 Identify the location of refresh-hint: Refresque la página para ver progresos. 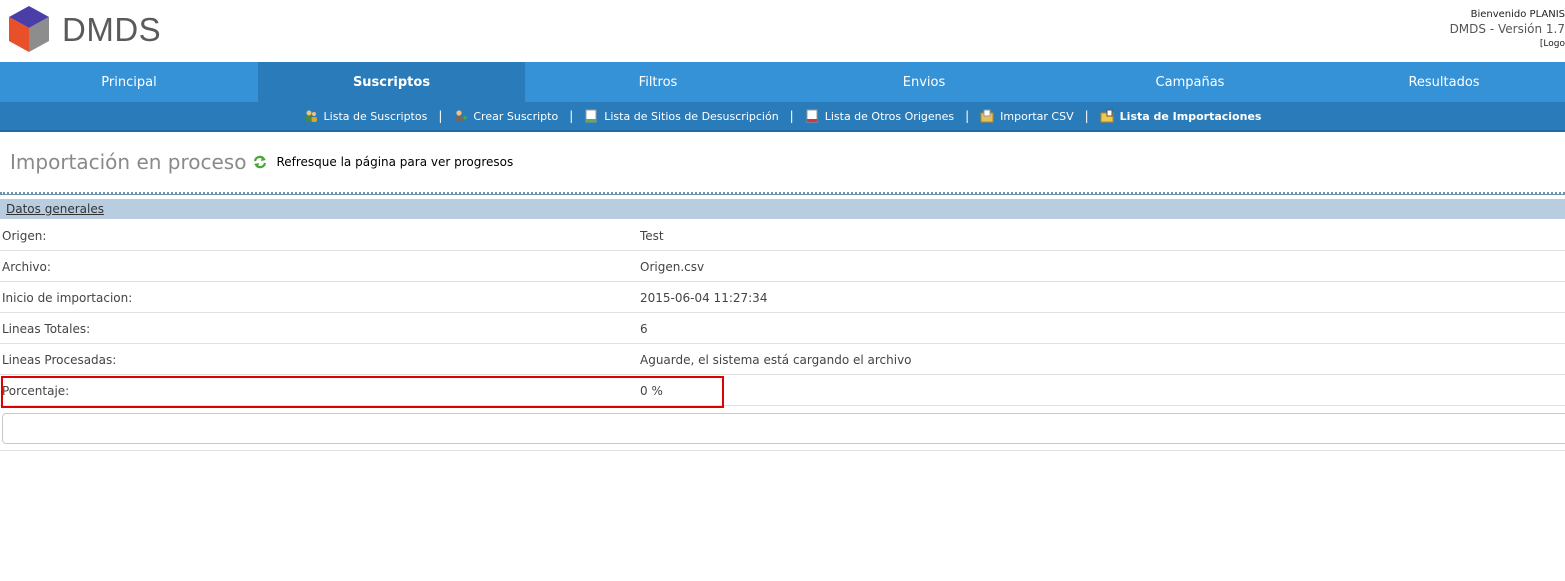
(395, 162).